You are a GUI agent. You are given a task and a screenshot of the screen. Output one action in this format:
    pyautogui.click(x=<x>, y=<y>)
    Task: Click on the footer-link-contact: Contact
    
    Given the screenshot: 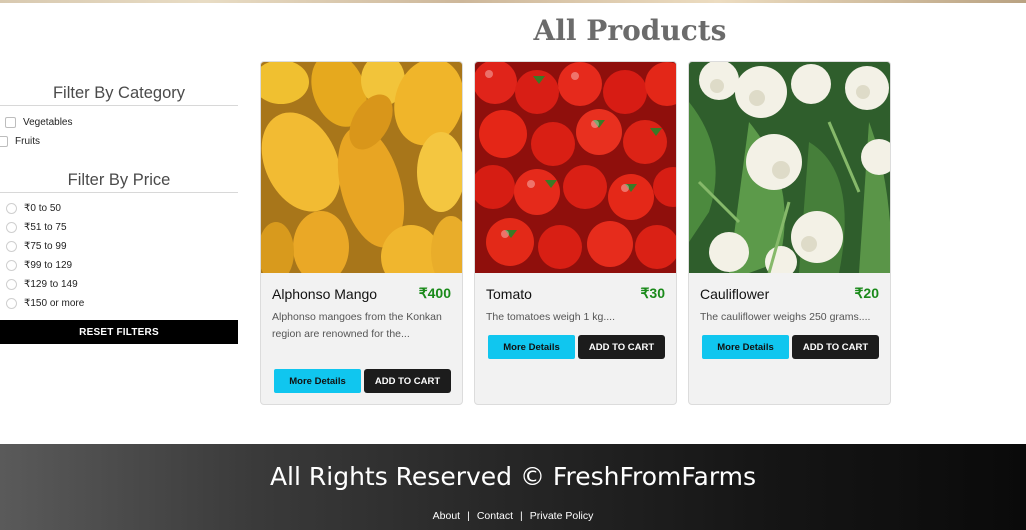 What is the action you would take?
    pyautogui.click(x=495, y=516)
    